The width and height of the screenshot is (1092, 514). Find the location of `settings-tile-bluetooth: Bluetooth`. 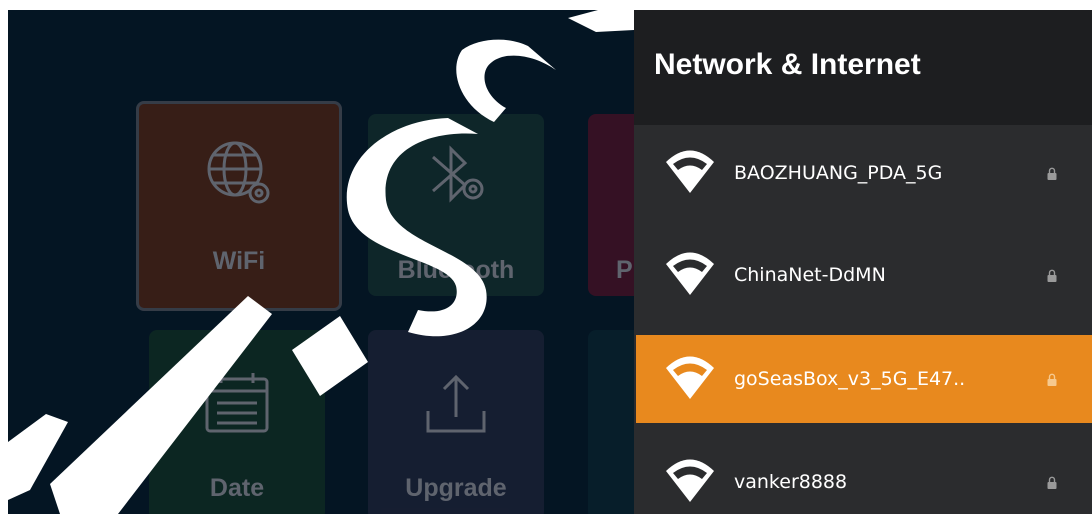

settings-tile-bluetooth: Bluetooth is located at coordinates (456, 205).